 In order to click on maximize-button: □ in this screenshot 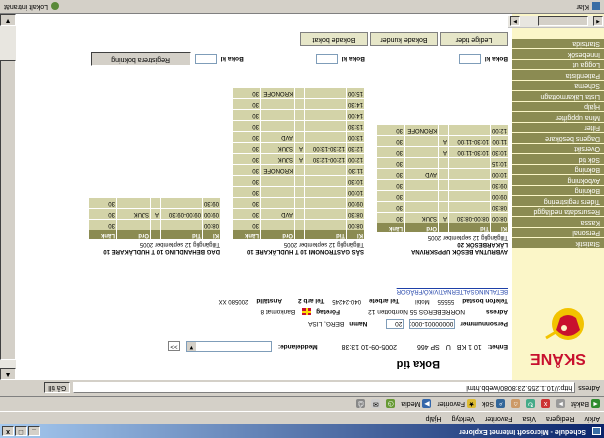, I will do `click(21, 431)`.